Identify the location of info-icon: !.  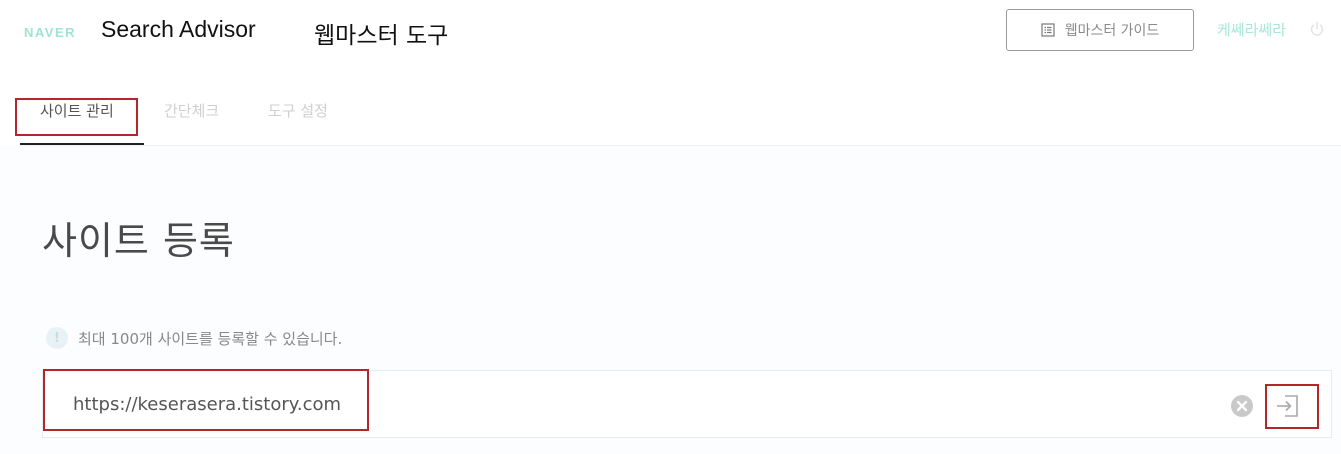
(57, 338).